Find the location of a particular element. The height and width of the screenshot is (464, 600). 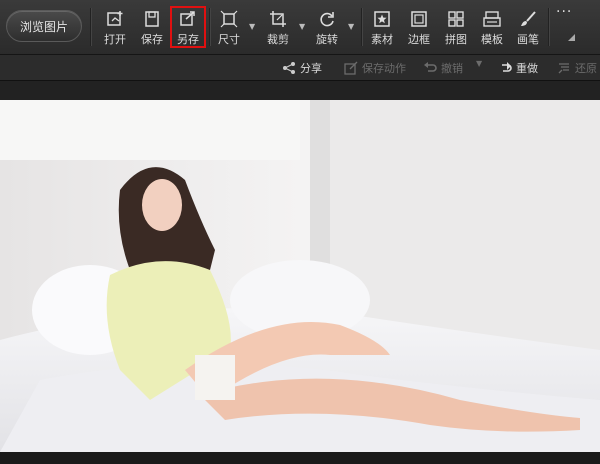

save-icon is located at coordinates (152, 19).